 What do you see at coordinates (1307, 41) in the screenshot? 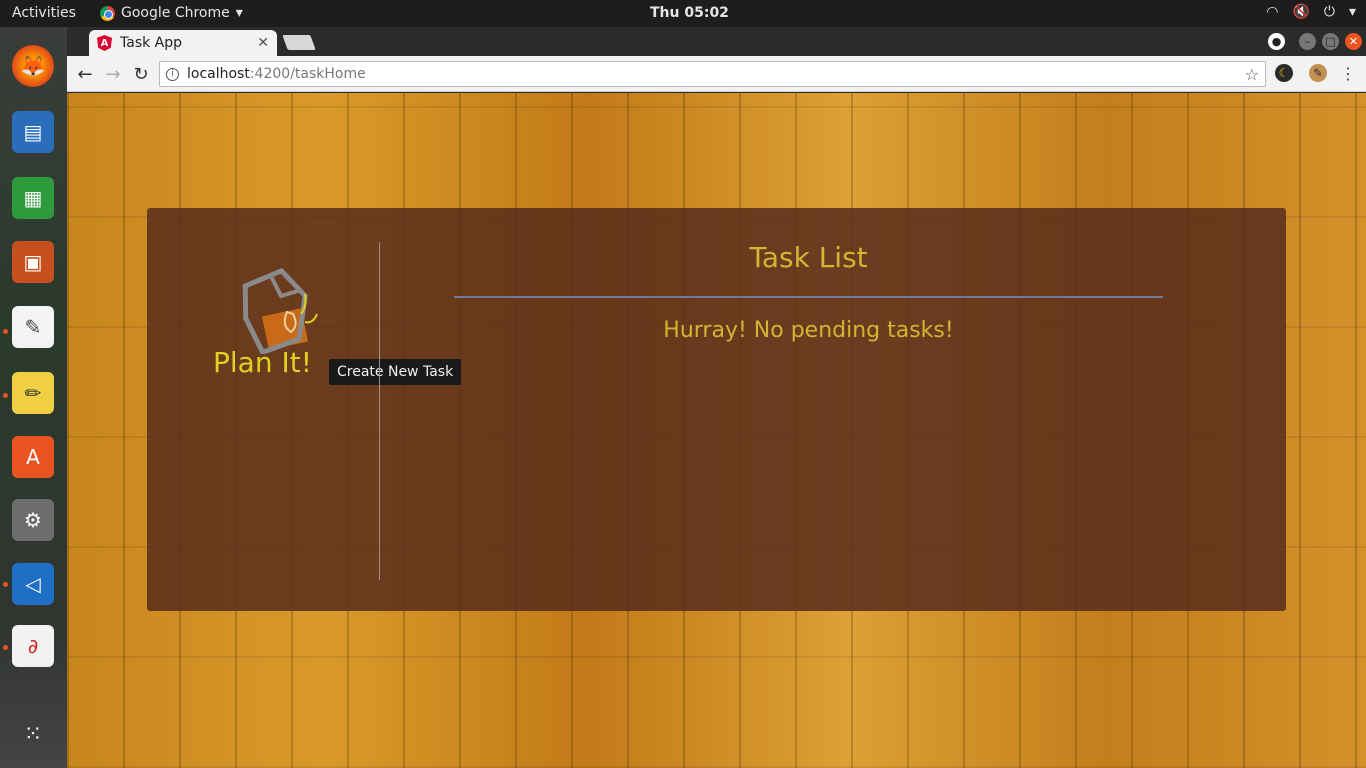
I see `minimize-button: –` at bounding box center [1307, 41].